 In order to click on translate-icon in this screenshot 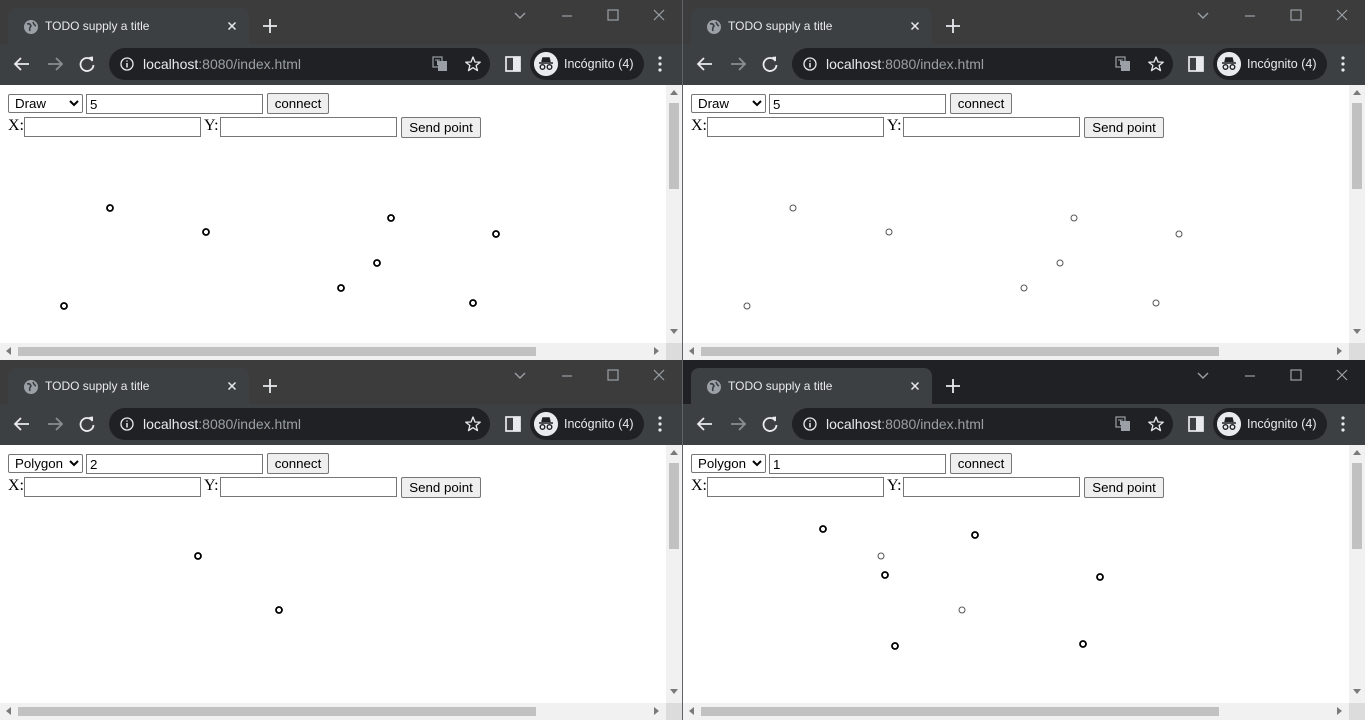, I will do `click(440, 64)`.